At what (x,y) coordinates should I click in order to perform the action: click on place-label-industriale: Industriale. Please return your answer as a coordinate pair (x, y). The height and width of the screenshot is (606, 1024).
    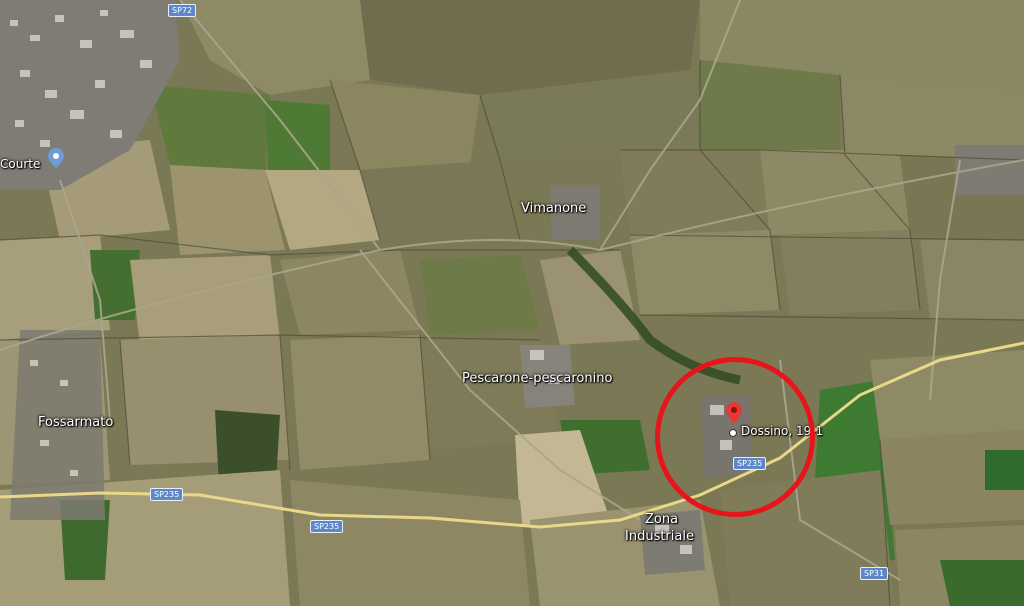
    Looking at the image, I should click on (659, 536).